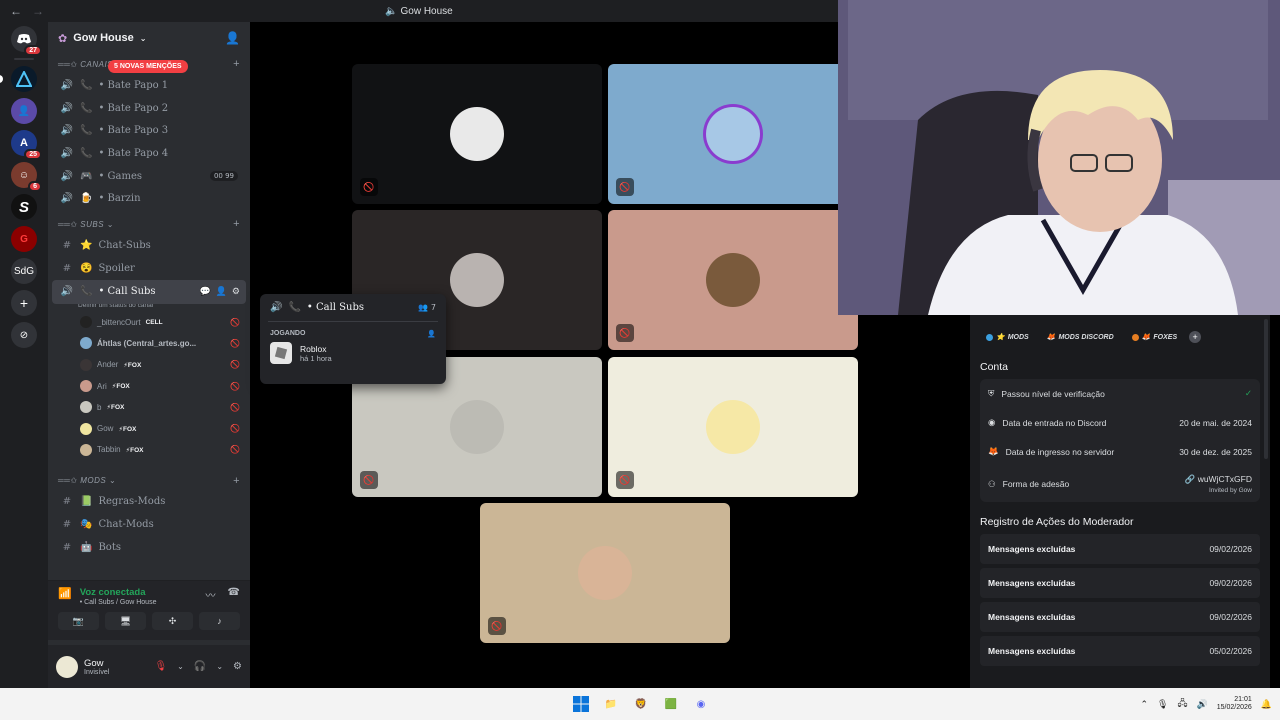 This screenshot has height=720, width=1280. I want to click on mic-muted-icon: 🎙, so click(160, 666).